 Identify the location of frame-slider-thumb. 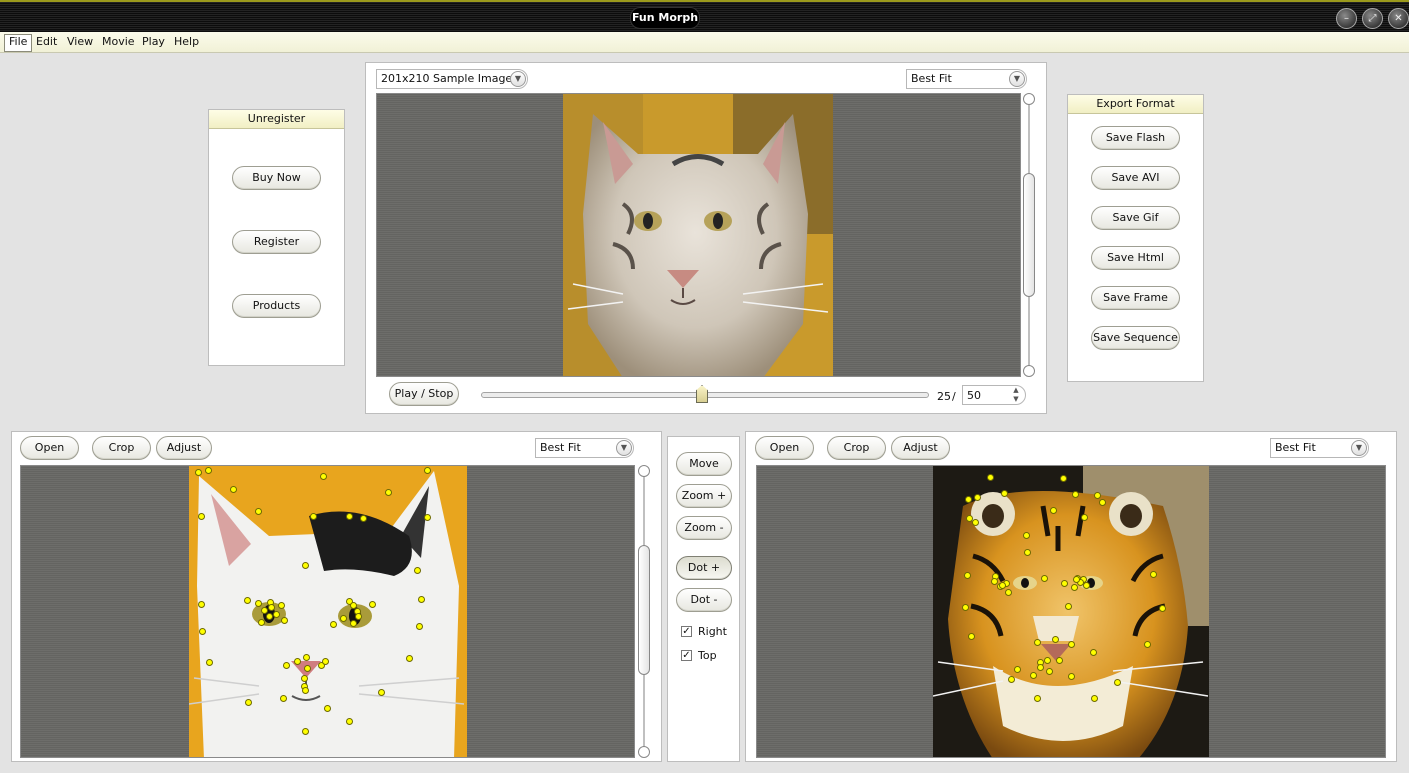
(702, 394).